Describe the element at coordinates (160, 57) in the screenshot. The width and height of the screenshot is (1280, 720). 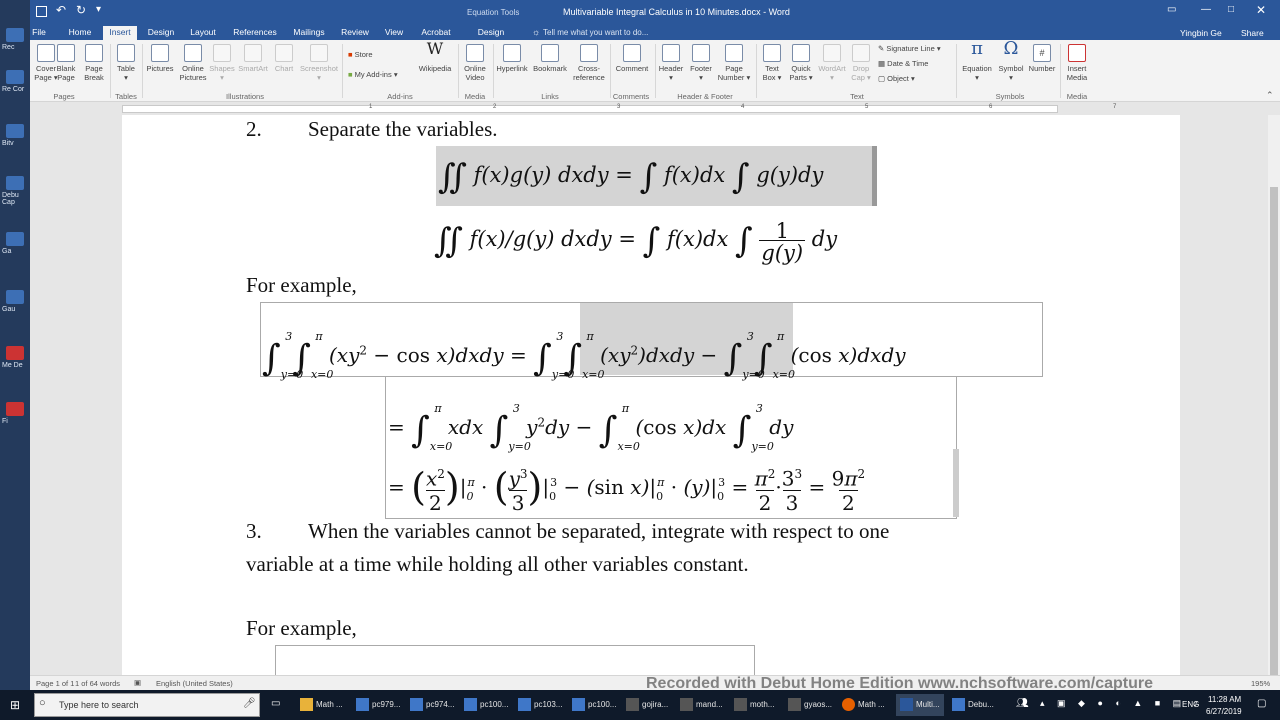
I see `pictures-button: Pictures` at that location.